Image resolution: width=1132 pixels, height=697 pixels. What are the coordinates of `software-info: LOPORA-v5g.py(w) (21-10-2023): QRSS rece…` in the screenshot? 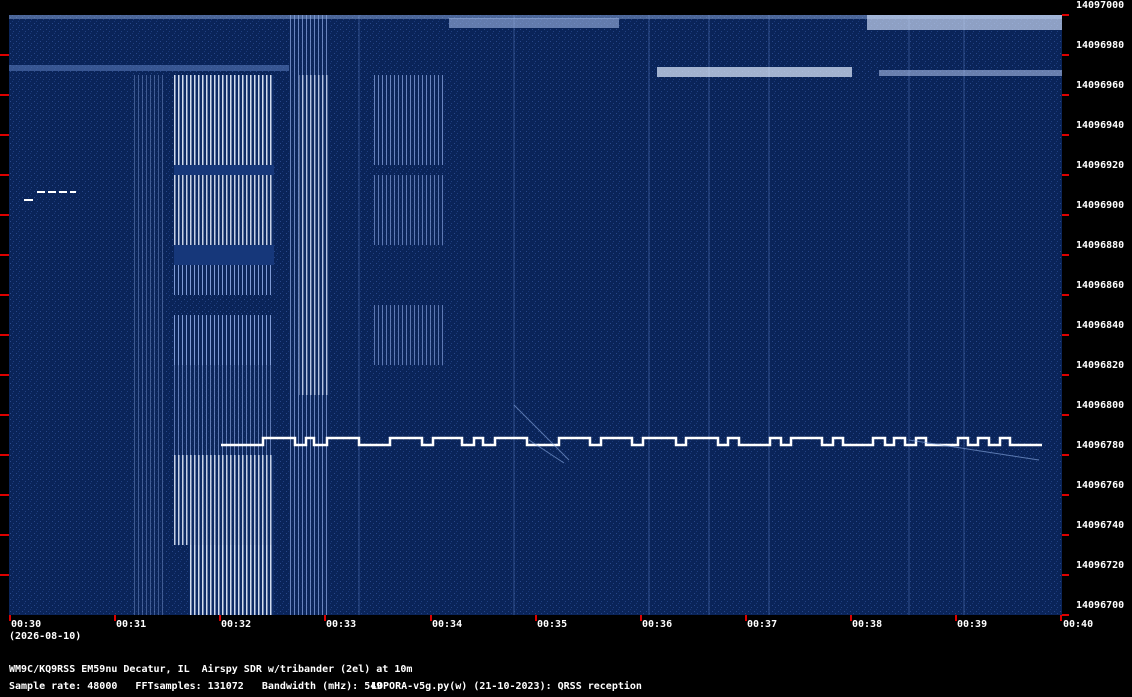 It's located at (506, 686).